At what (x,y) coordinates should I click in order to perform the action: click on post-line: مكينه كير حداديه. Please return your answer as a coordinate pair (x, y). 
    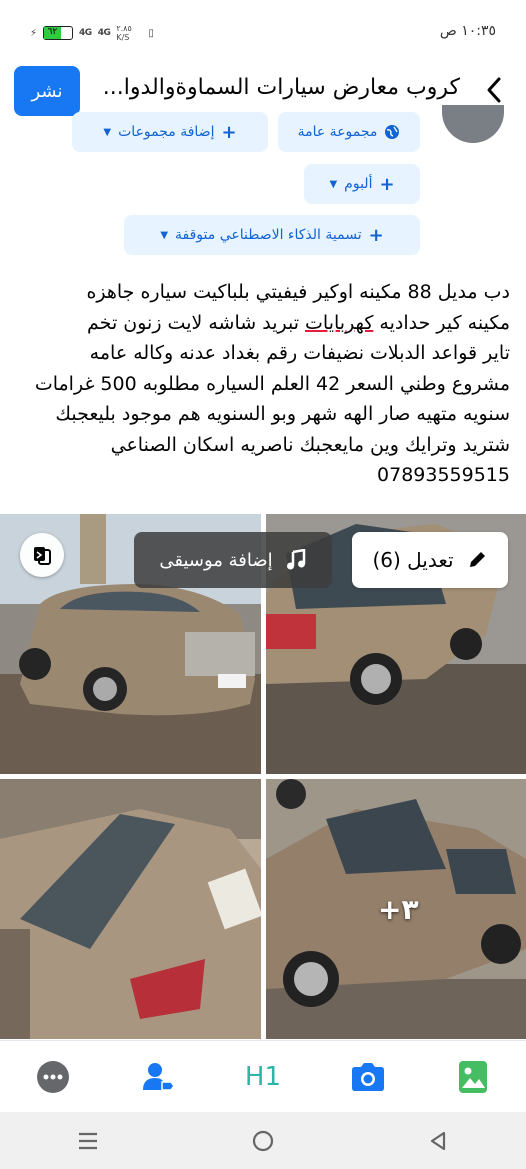
    Looking at the image, I should click on (441, 322).